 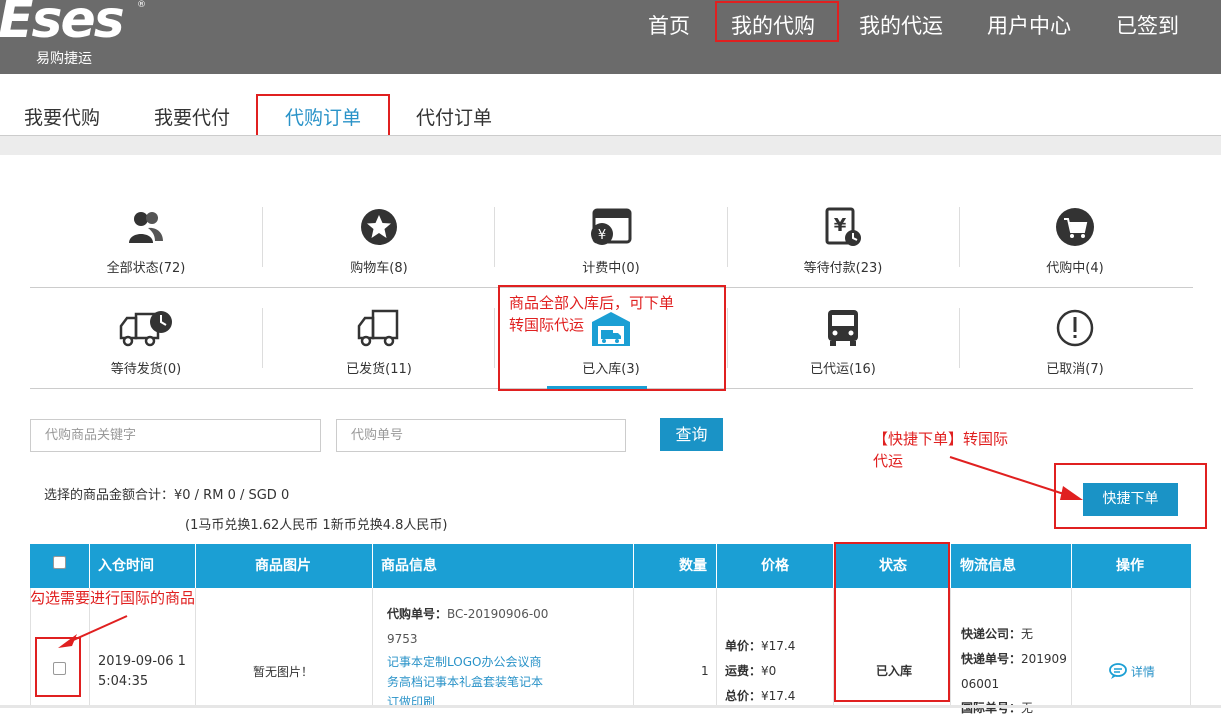 I want to click on status-awaiting-shipment: 等待发货(0), so click(x=146, y=348).